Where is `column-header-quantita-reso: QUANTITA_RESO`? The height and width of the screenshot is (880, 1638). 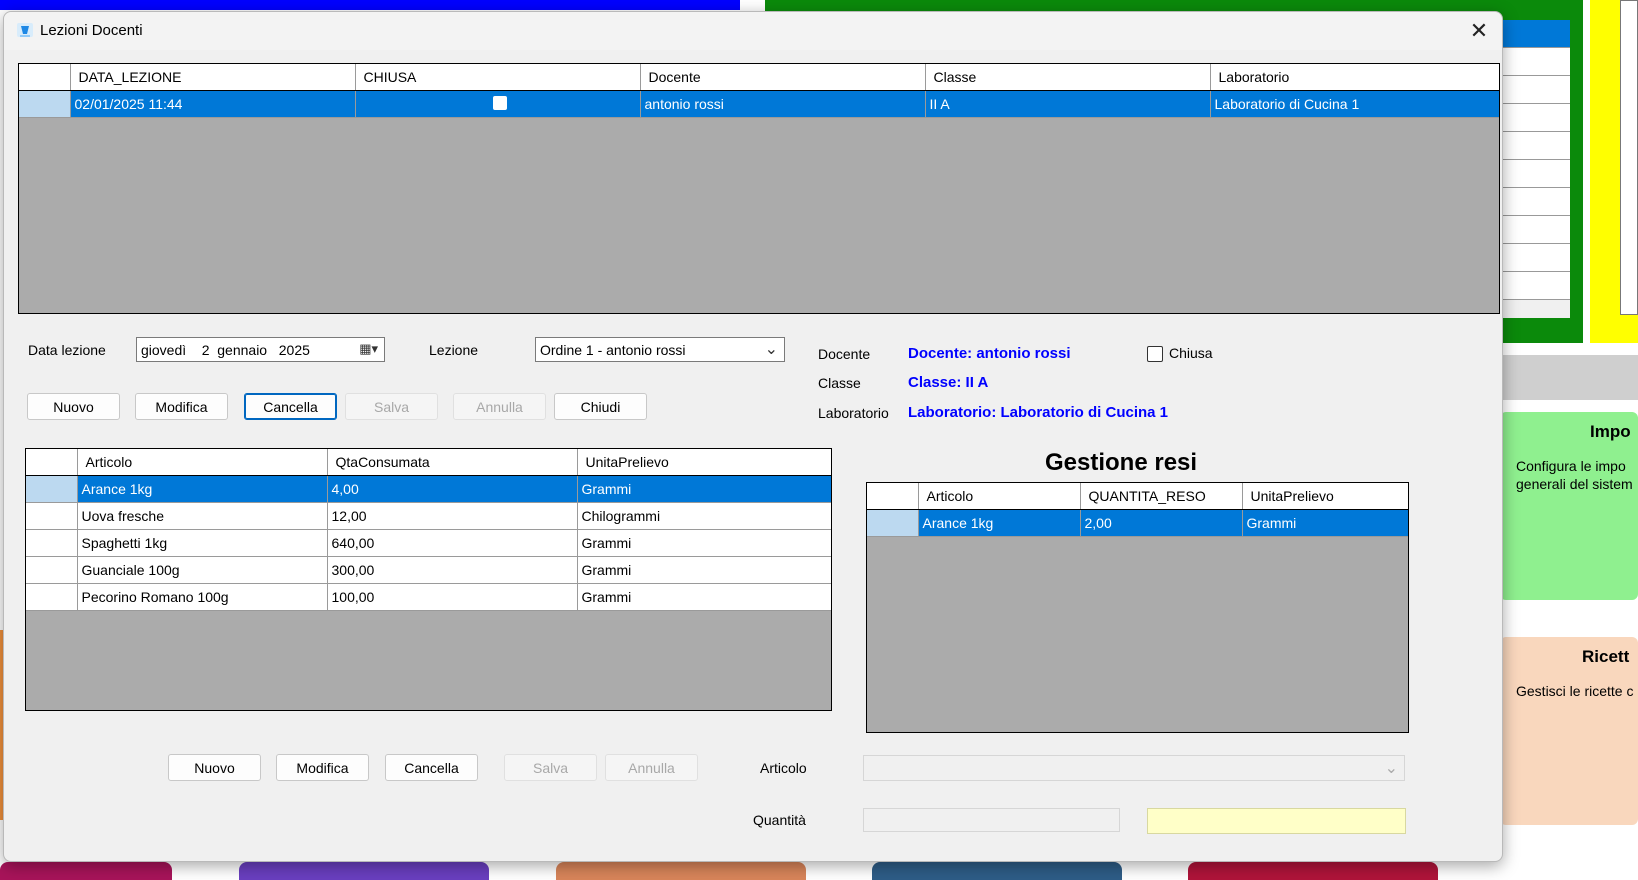 column-header-quantita-reso: QUANTITA_RESO is located at coordinates (1161, 496).